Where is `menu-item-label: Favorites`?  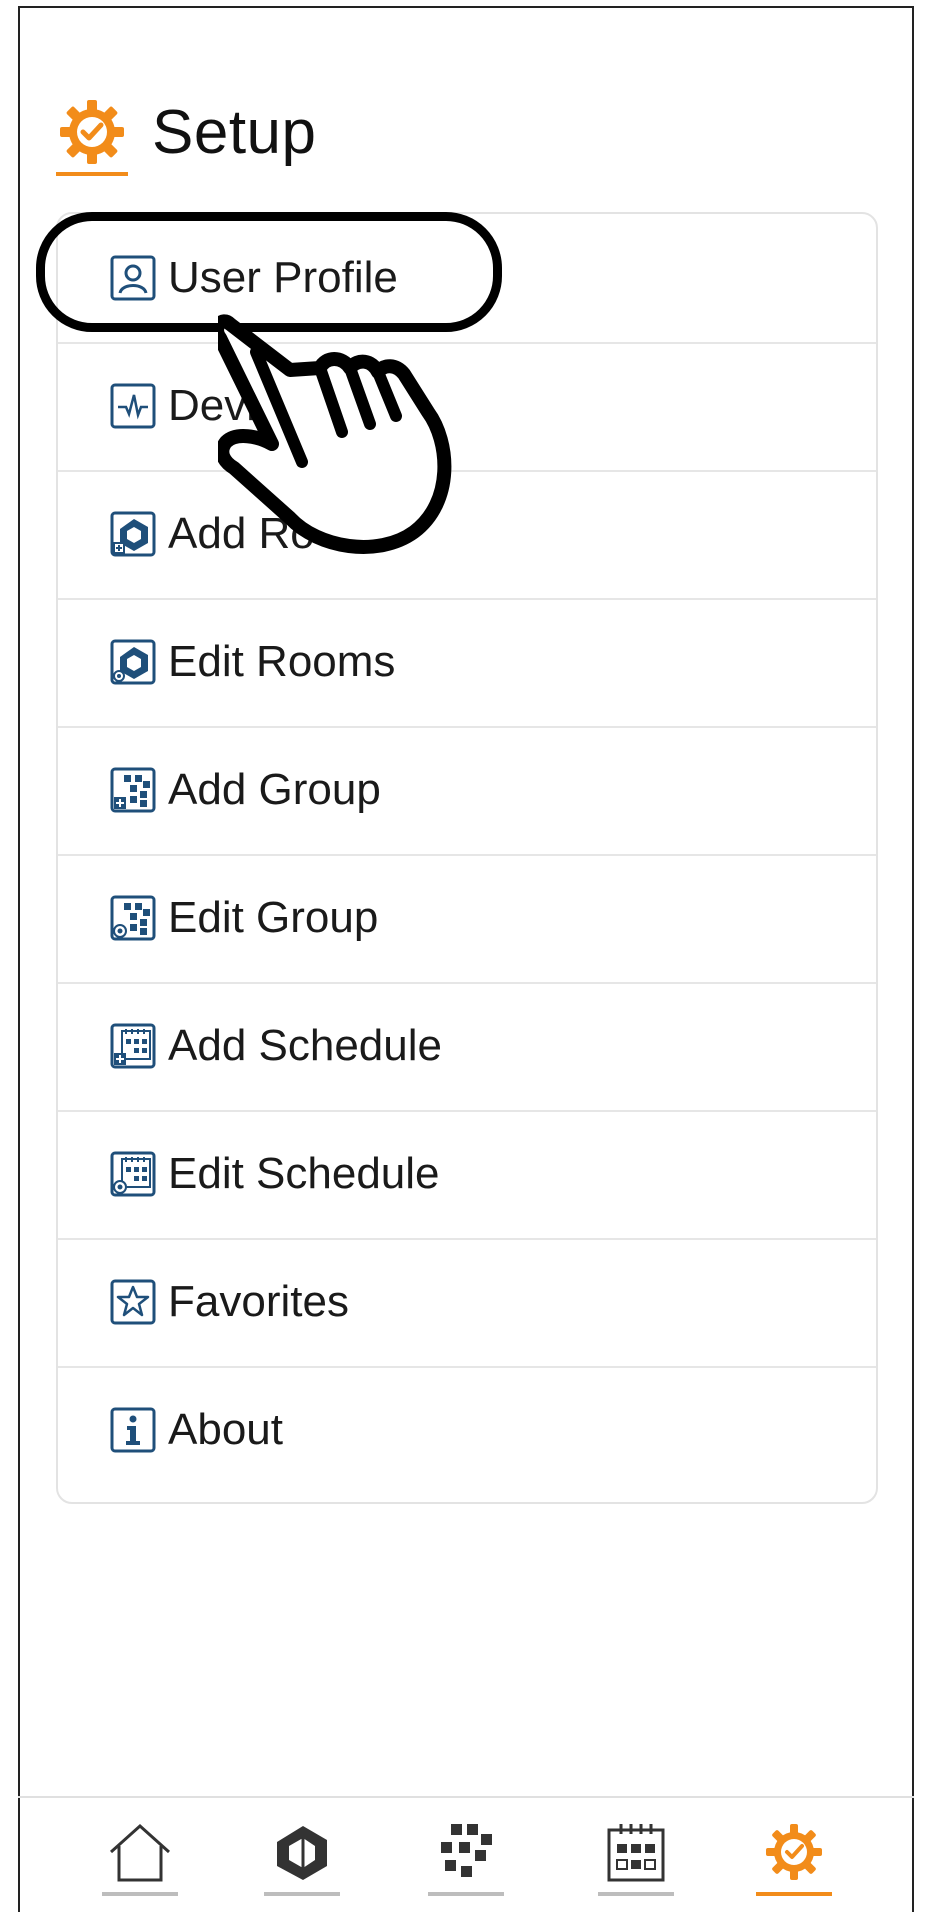 menu-item-label: Favorites is located at coordinates (258, 1301).